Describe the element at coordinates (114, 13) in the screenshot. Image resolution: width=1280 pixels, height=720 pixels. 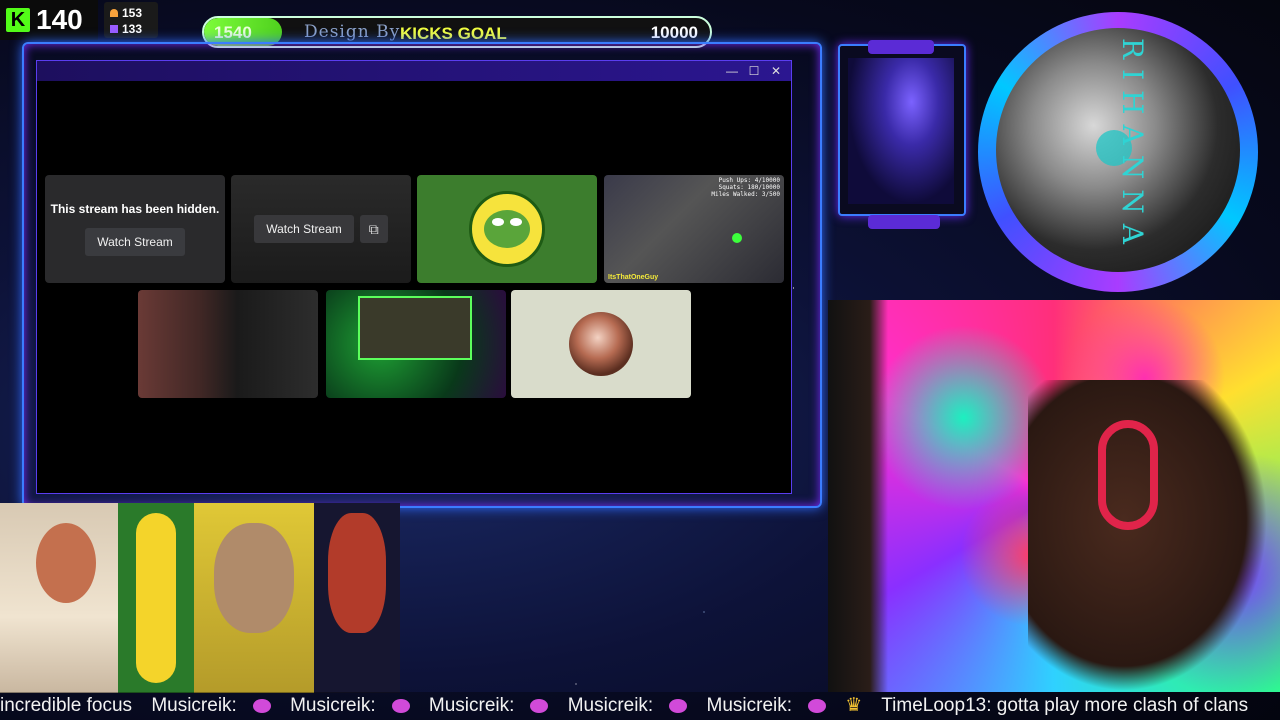
I see `followers-icon` at that location.